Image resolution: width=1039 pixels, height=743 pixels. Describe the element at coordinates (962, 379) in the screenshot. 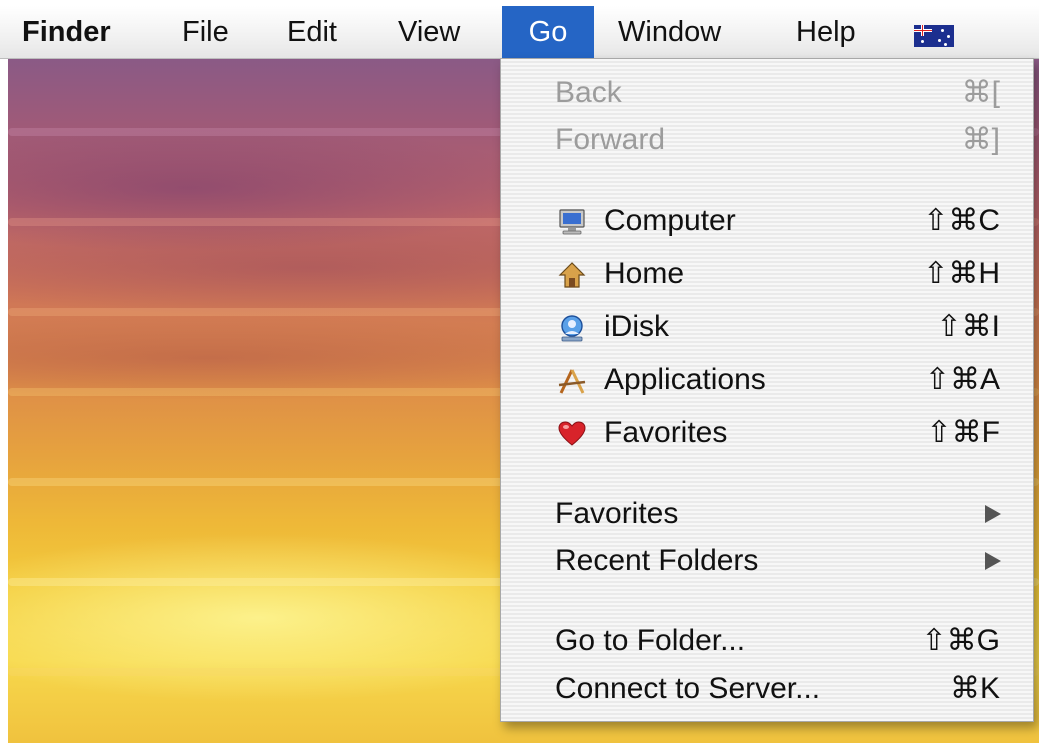

I see `menu-item-shortcut: ⇧⌘A` at that location.